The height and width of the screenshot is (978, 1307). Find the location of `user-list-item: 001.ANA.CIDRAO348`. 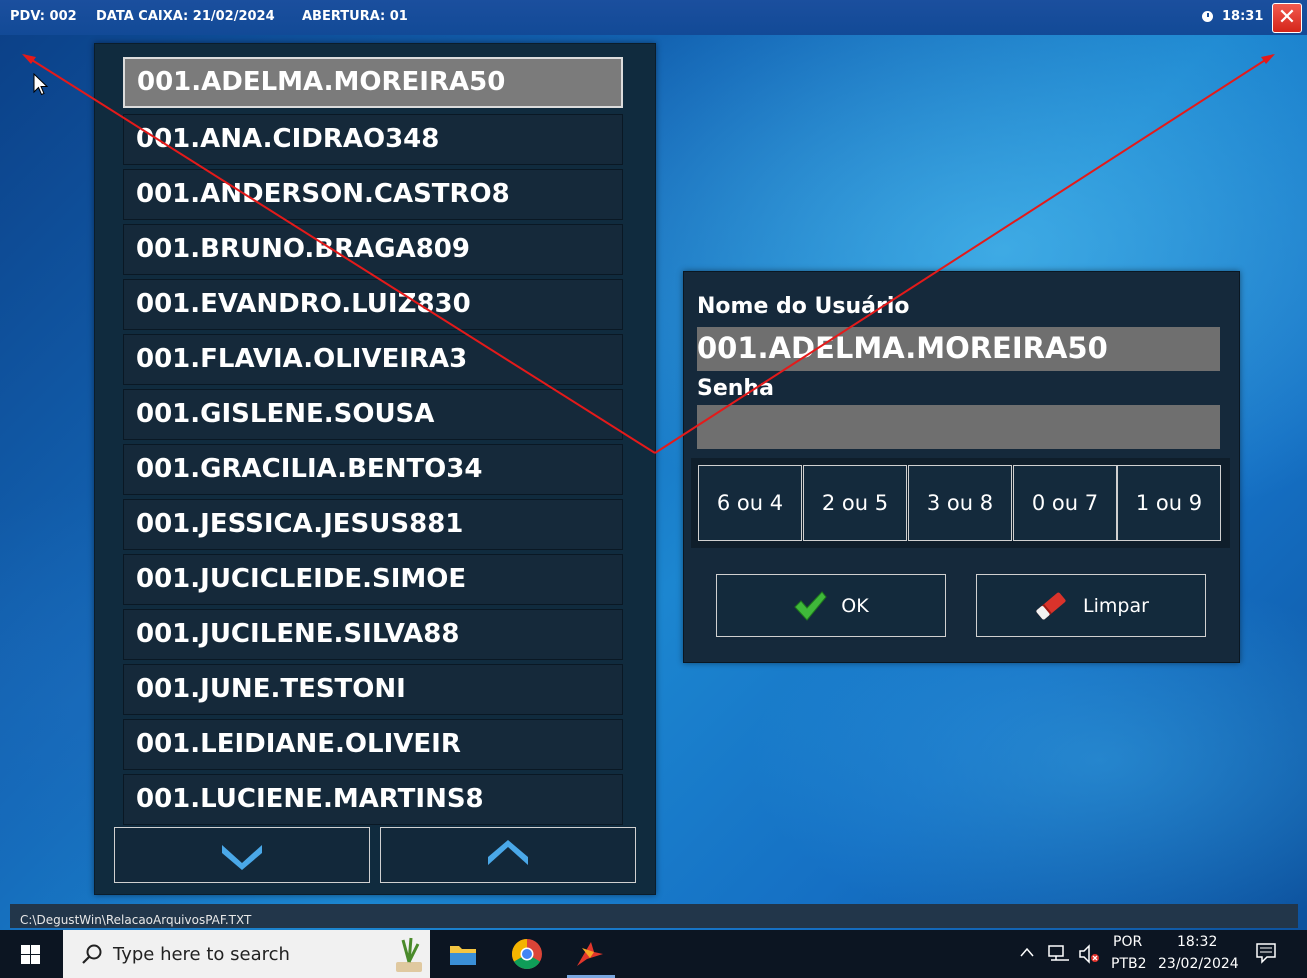

user-list-item: 001.ANA.CIDRAO348 is located at coordinates (373, 139).